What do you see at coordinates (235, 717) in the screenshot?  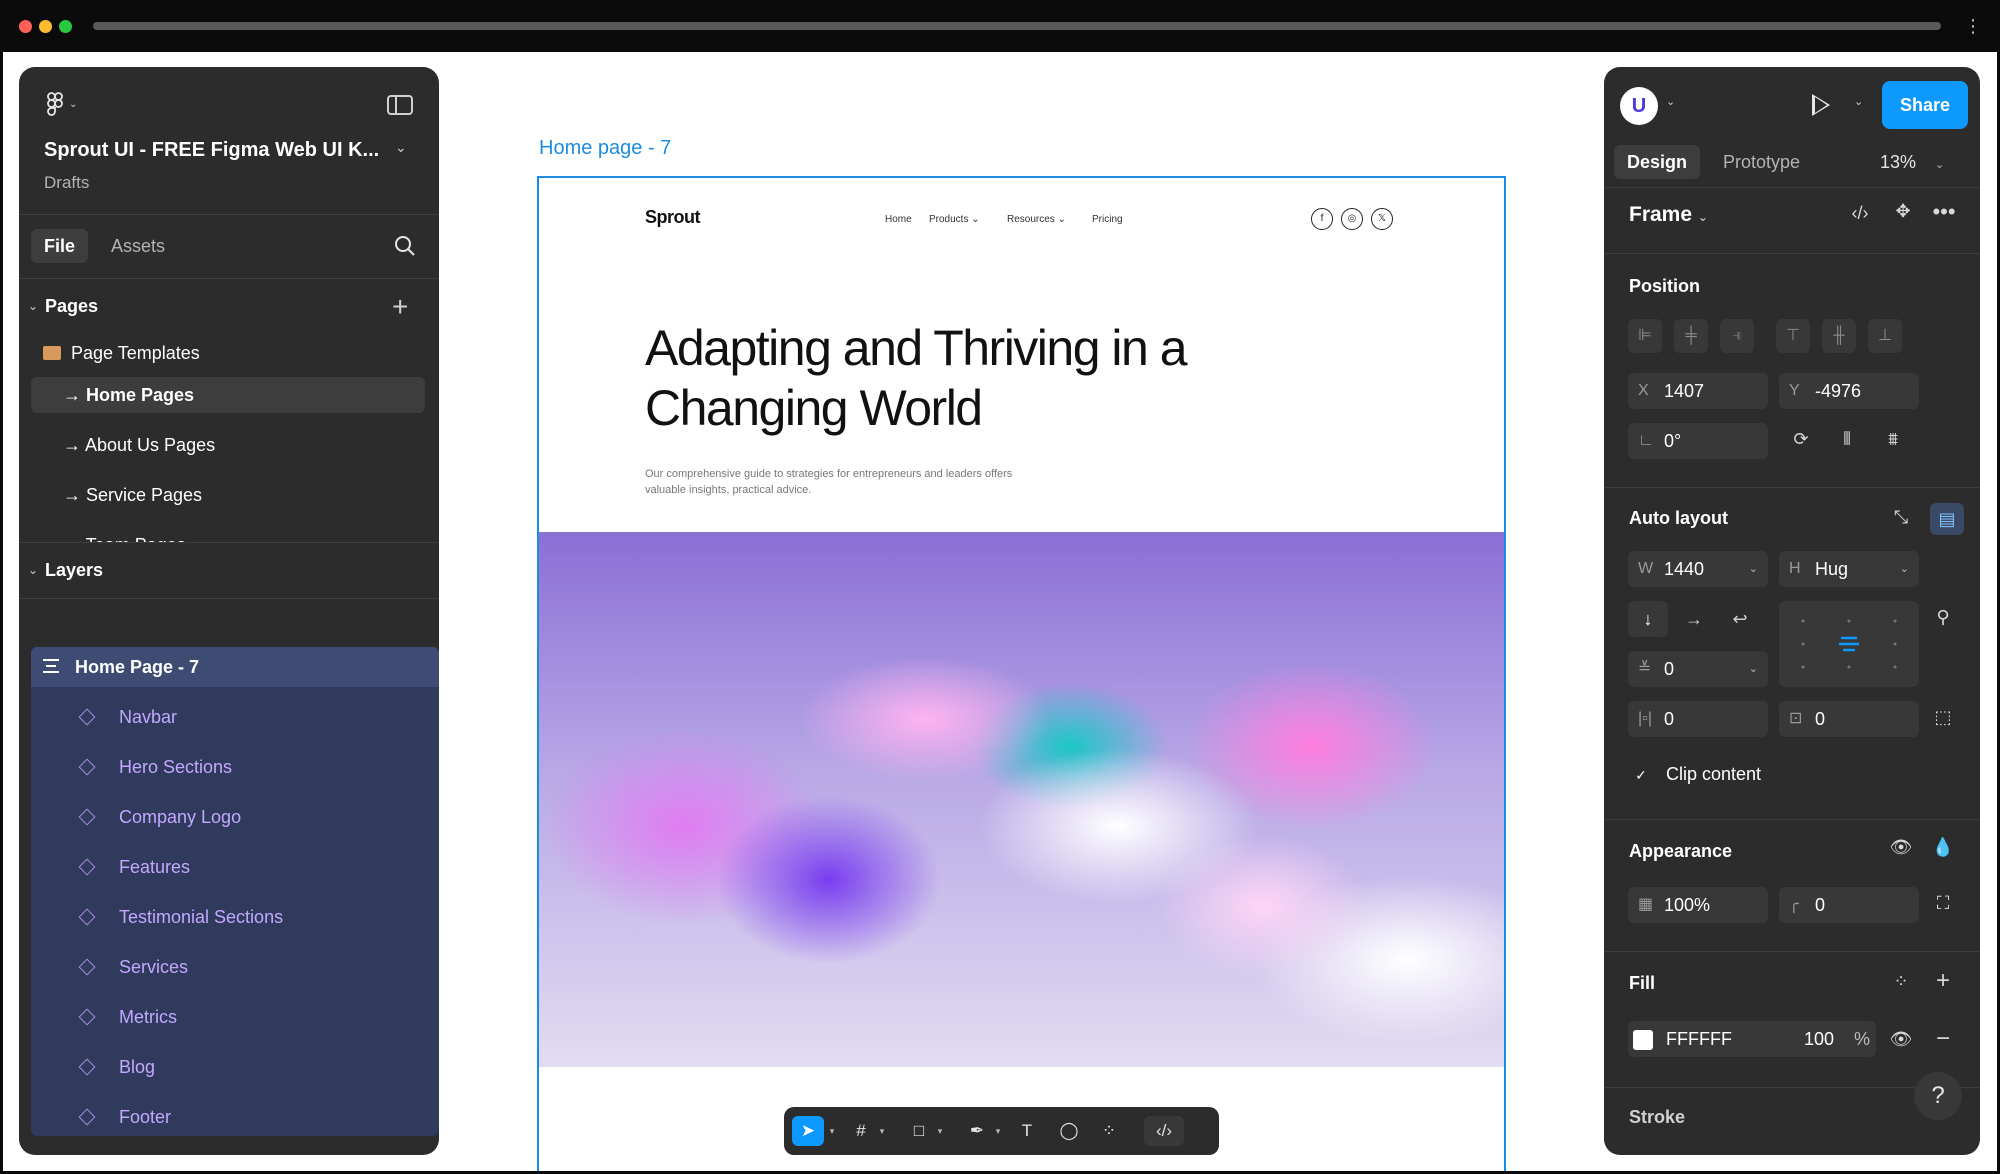 I see `layer-item-navbar: Navbar` at bounding box center [235, 717].